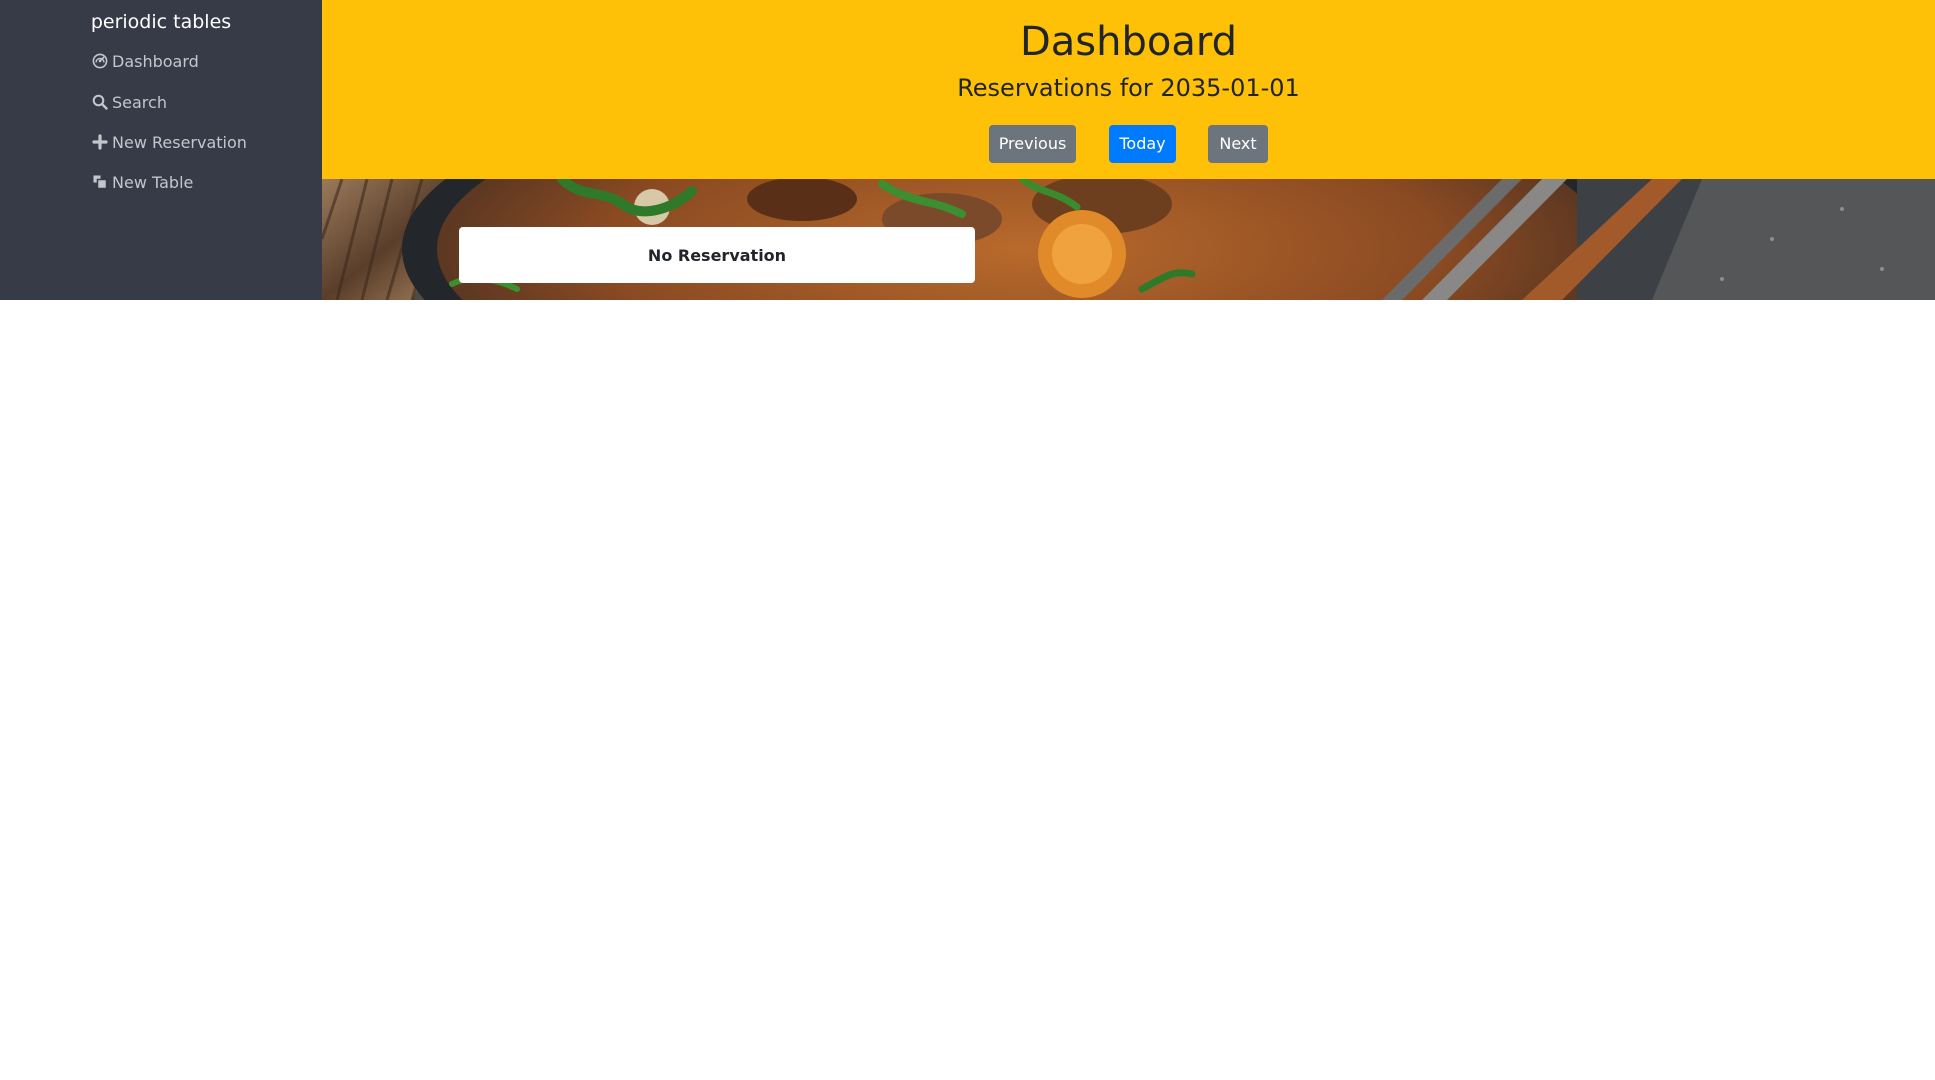  Describe the element at coordinates (100, 61) in the screenshot. I see `dashboard-icon` at that location.